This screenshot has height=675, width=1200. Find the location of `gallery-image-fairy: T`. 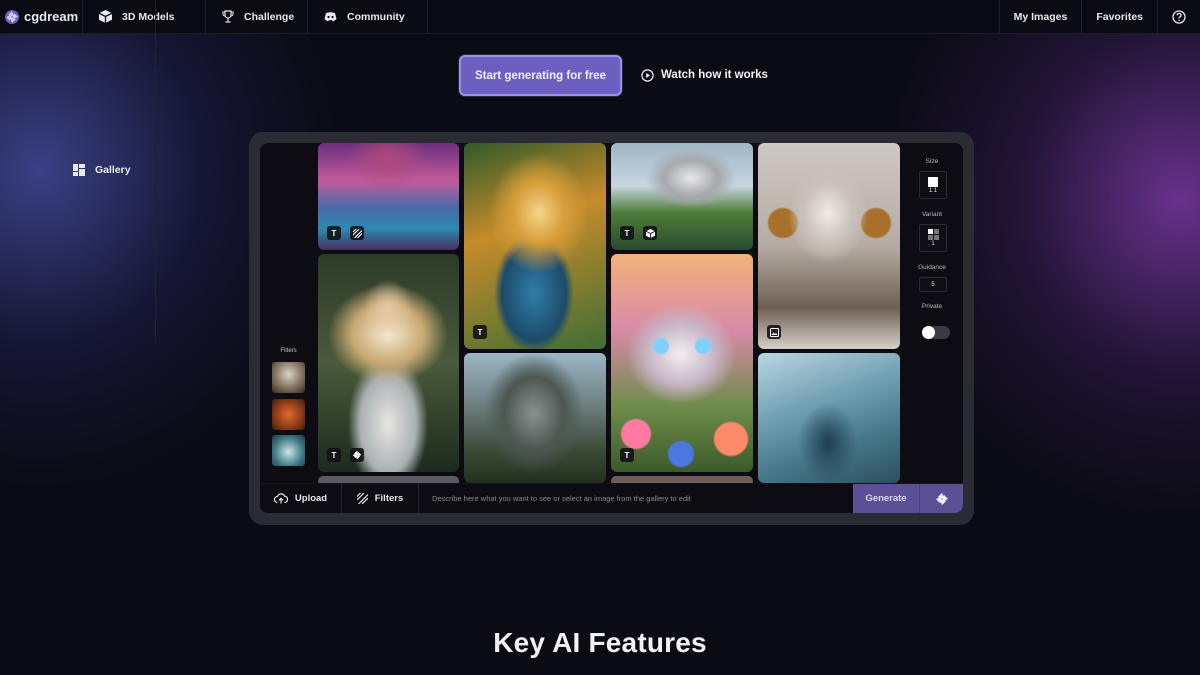

gallery-image-fairy: T is located at coordinates (388, 363).